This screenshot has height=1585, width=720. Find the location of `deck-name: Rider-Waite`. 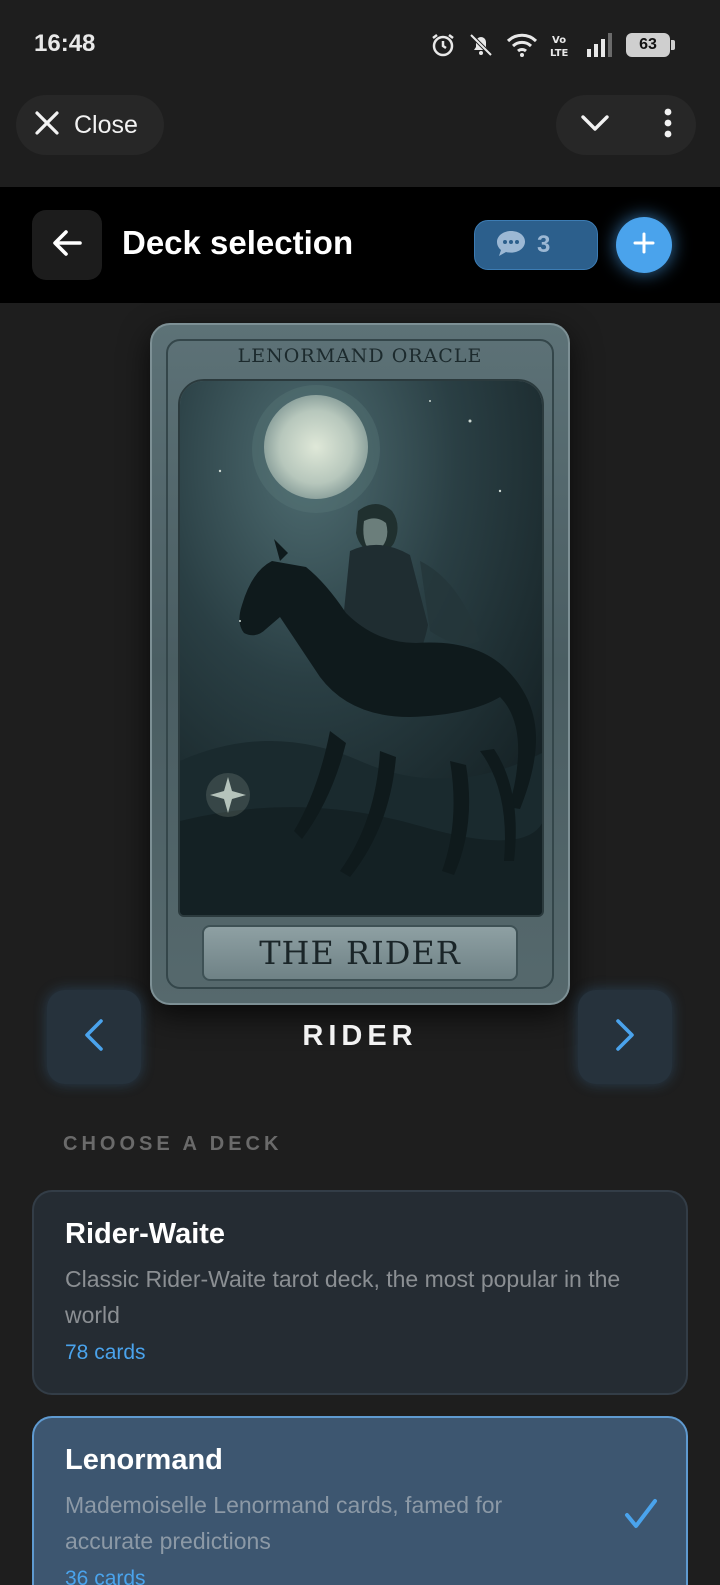

deck-name: Rider-Waite is located at coordinates (145, 1234).